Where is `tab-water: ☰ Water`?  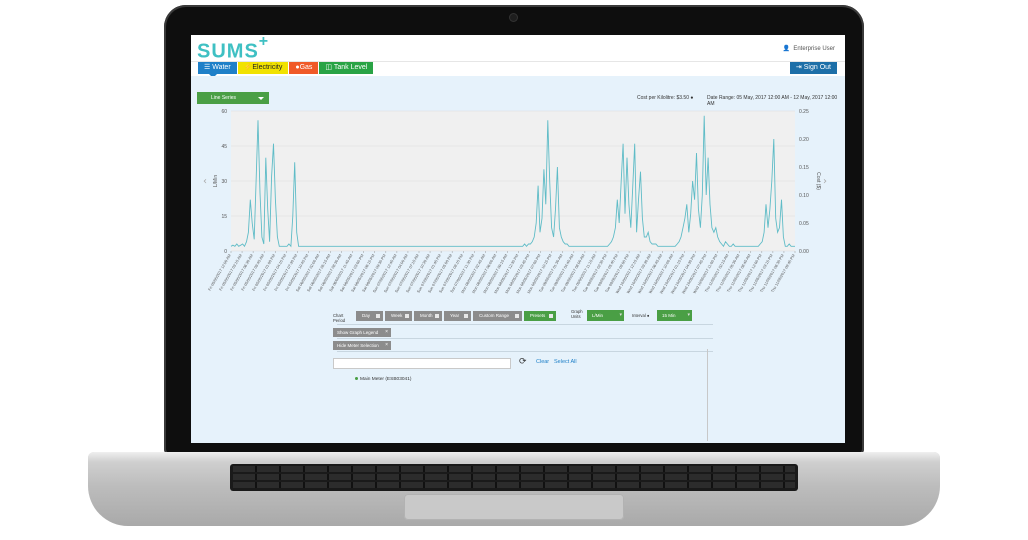 tab-water: ☰ Water is located at coordinates (217, 70).